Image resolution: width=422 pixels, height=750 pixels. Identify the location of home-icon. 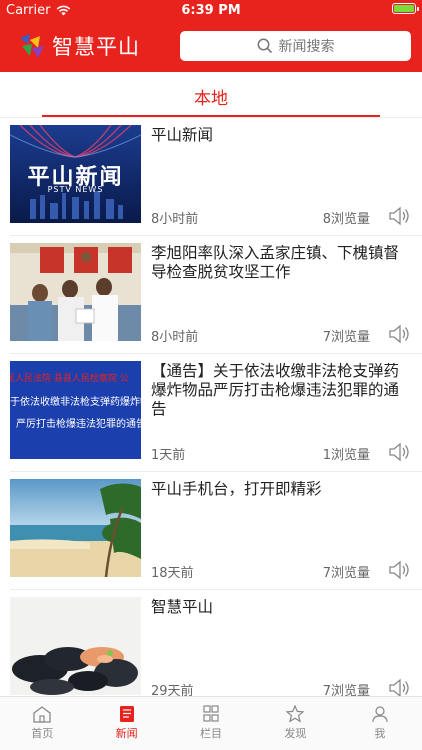
(42, 714).